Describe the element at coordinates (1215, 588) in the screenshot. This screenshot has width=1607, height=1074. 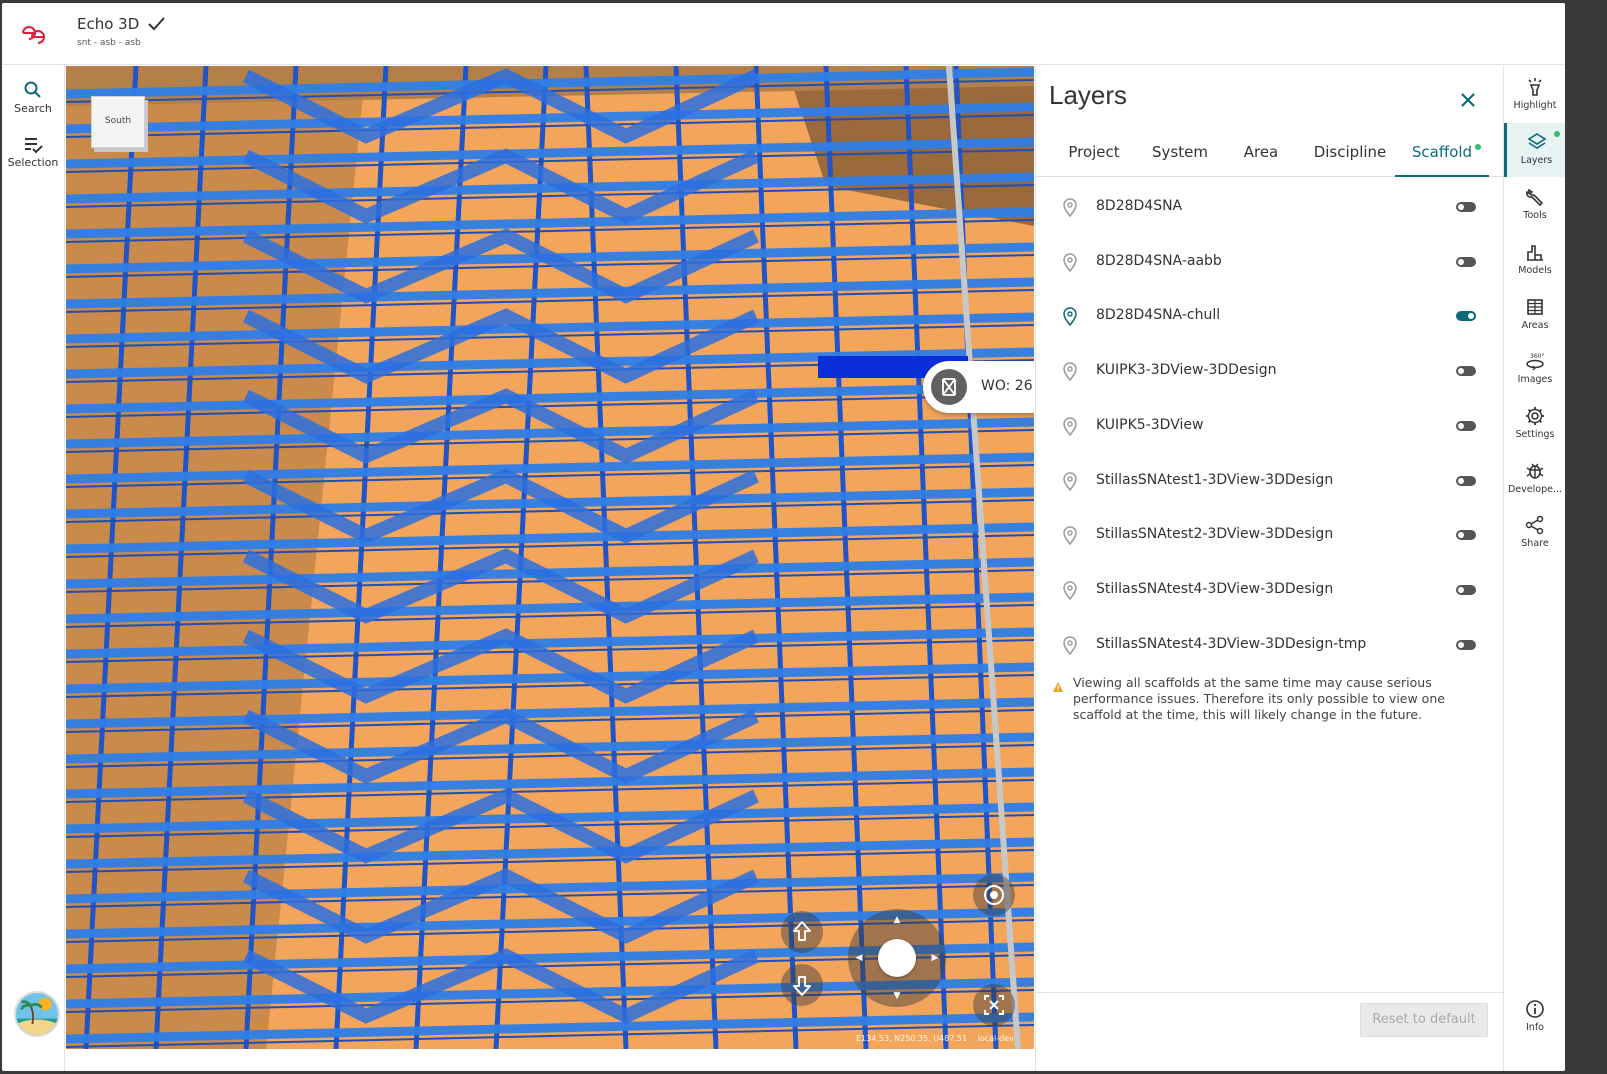
I see `layer-name: StillasSNAtest4-3DView-3DDesign` at that location.